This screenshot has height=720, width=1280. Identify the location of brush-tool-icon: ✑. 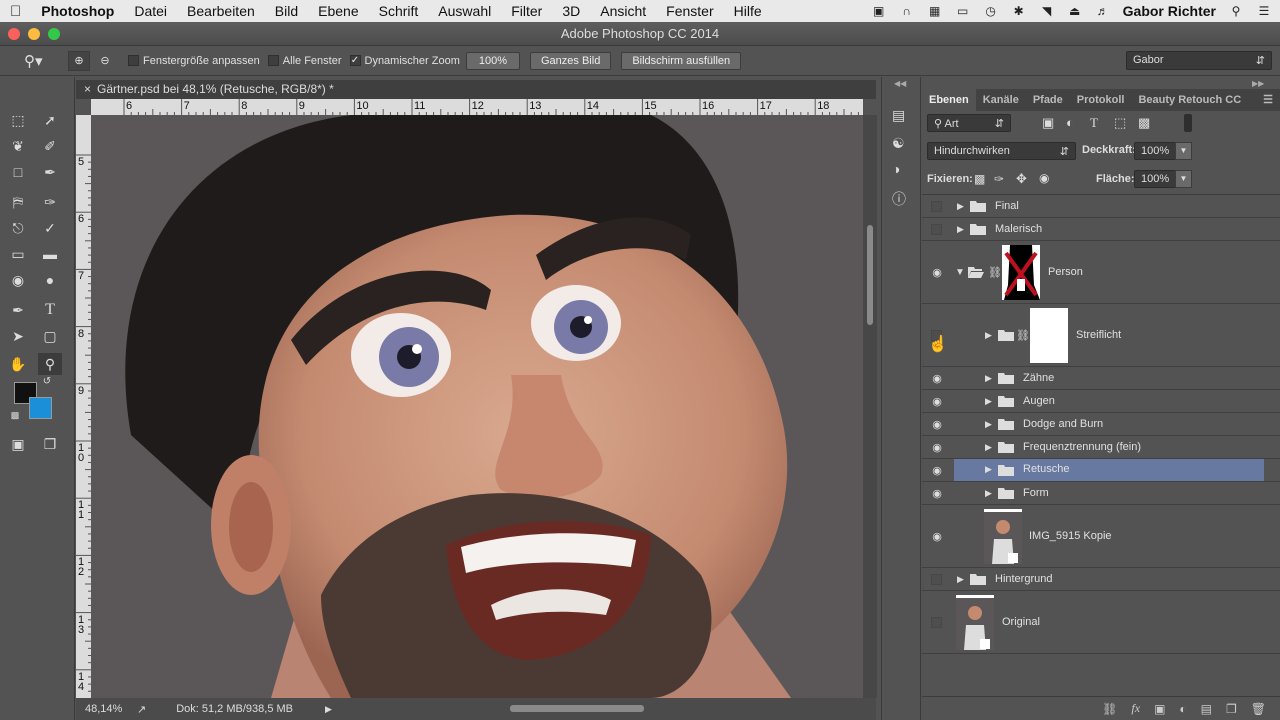
(50, 202).